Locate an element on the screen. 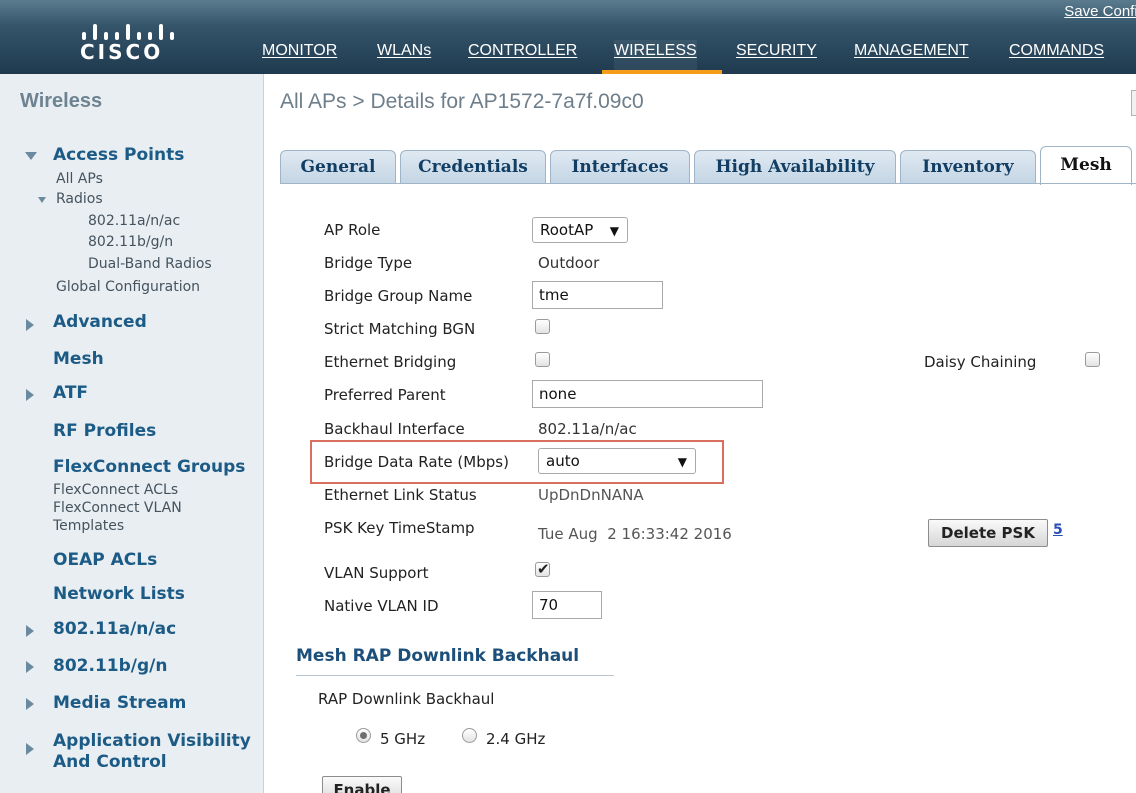 The width and height of the screenshot is (1136, 793). ap-role-label: AP Role is located at coordinates (352, 230).